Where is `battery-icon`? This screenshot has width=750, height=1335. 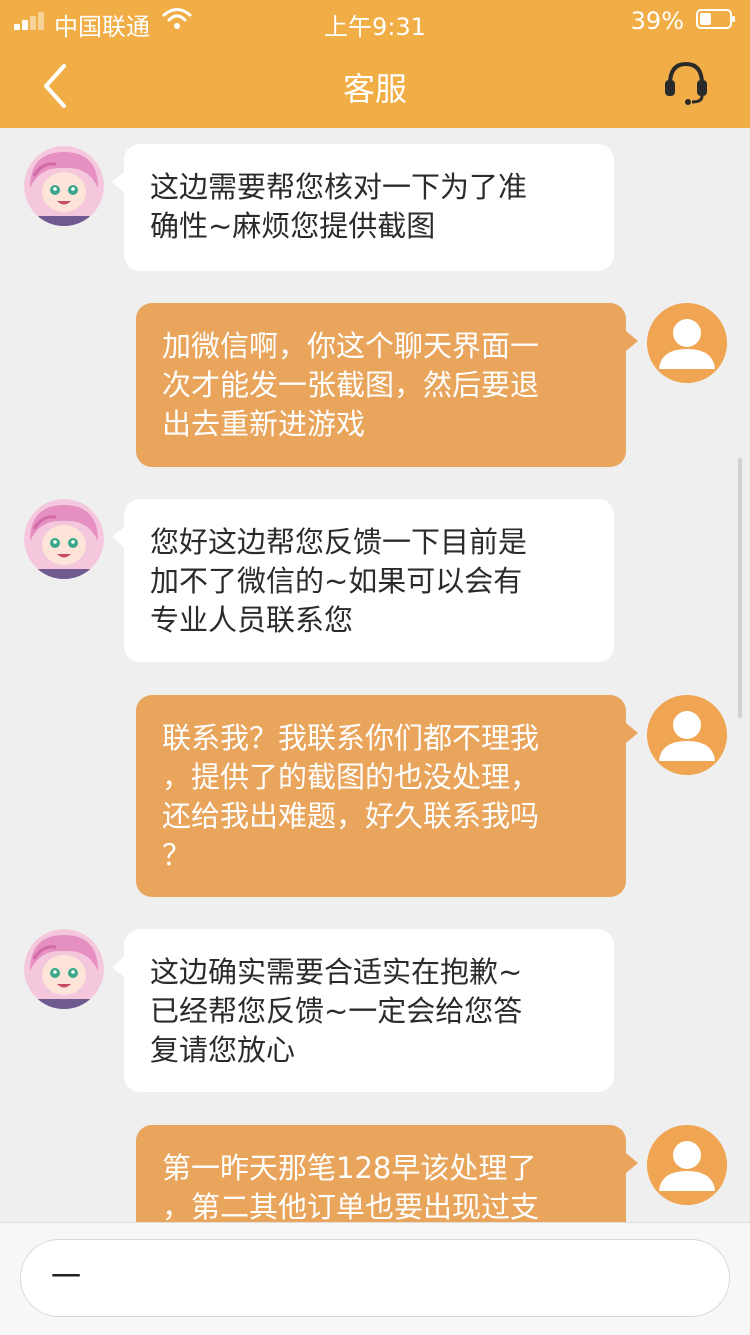 battery-icon is located at coordinates (715, 19).